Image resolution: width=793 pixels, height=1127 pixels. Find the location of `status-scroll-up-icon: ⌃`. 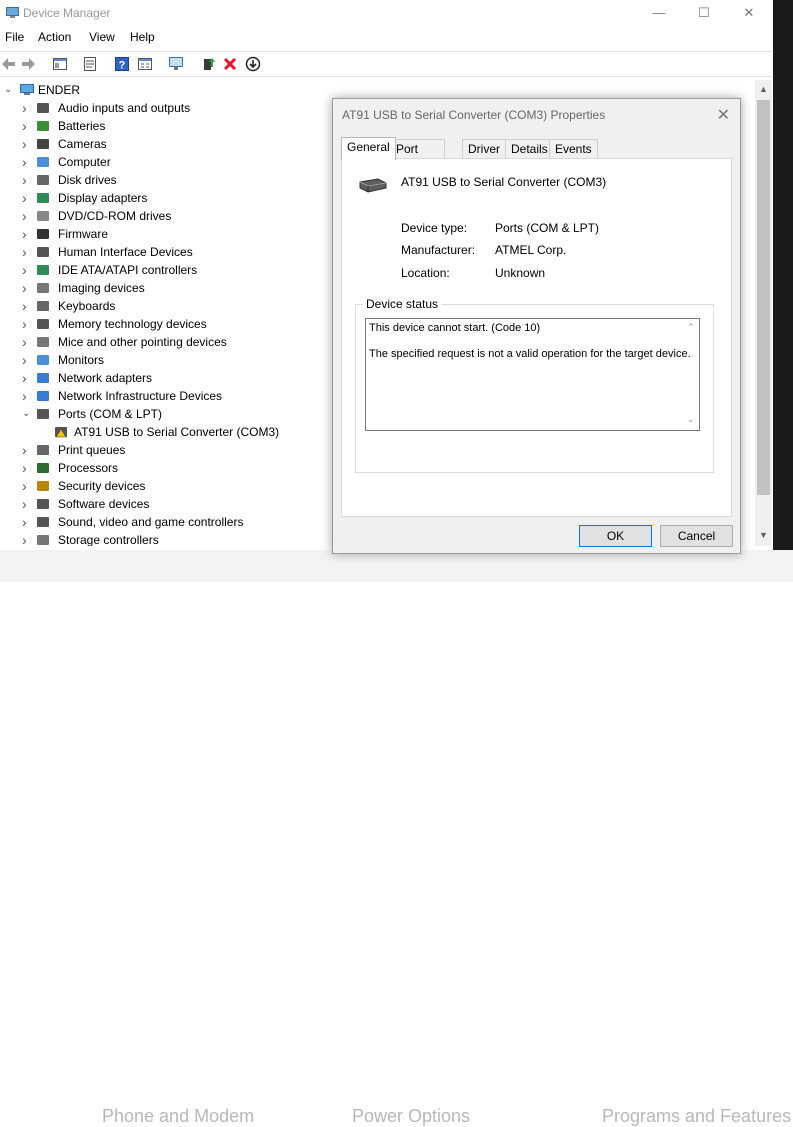

status-scroll-up-icon: ⌃ is located at coordinates (691, 327).